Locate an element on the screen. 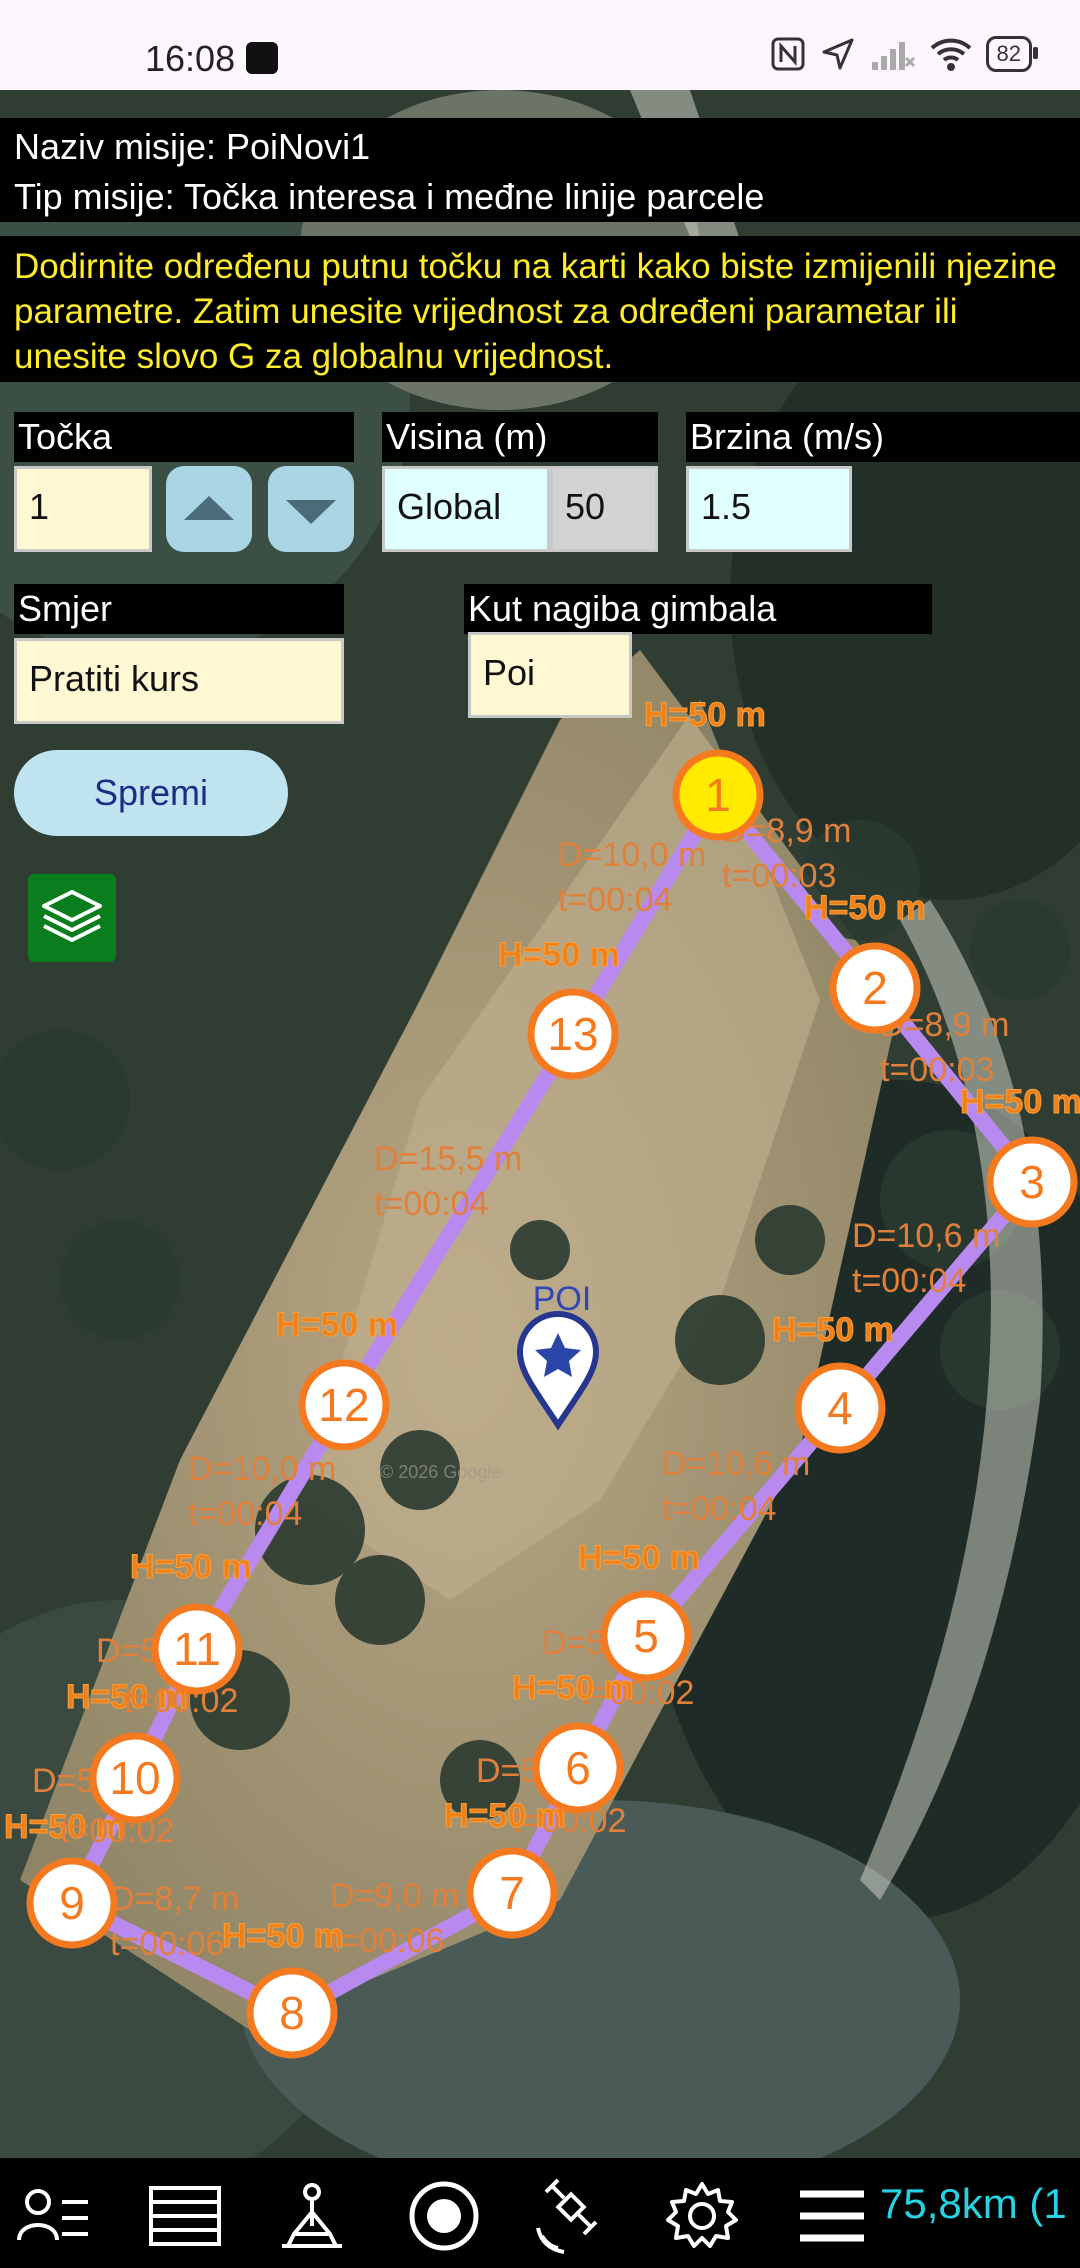 The image size is (1080, 2268). wp-6-altitude: H=50 m is located at coordinates (573, 1688).